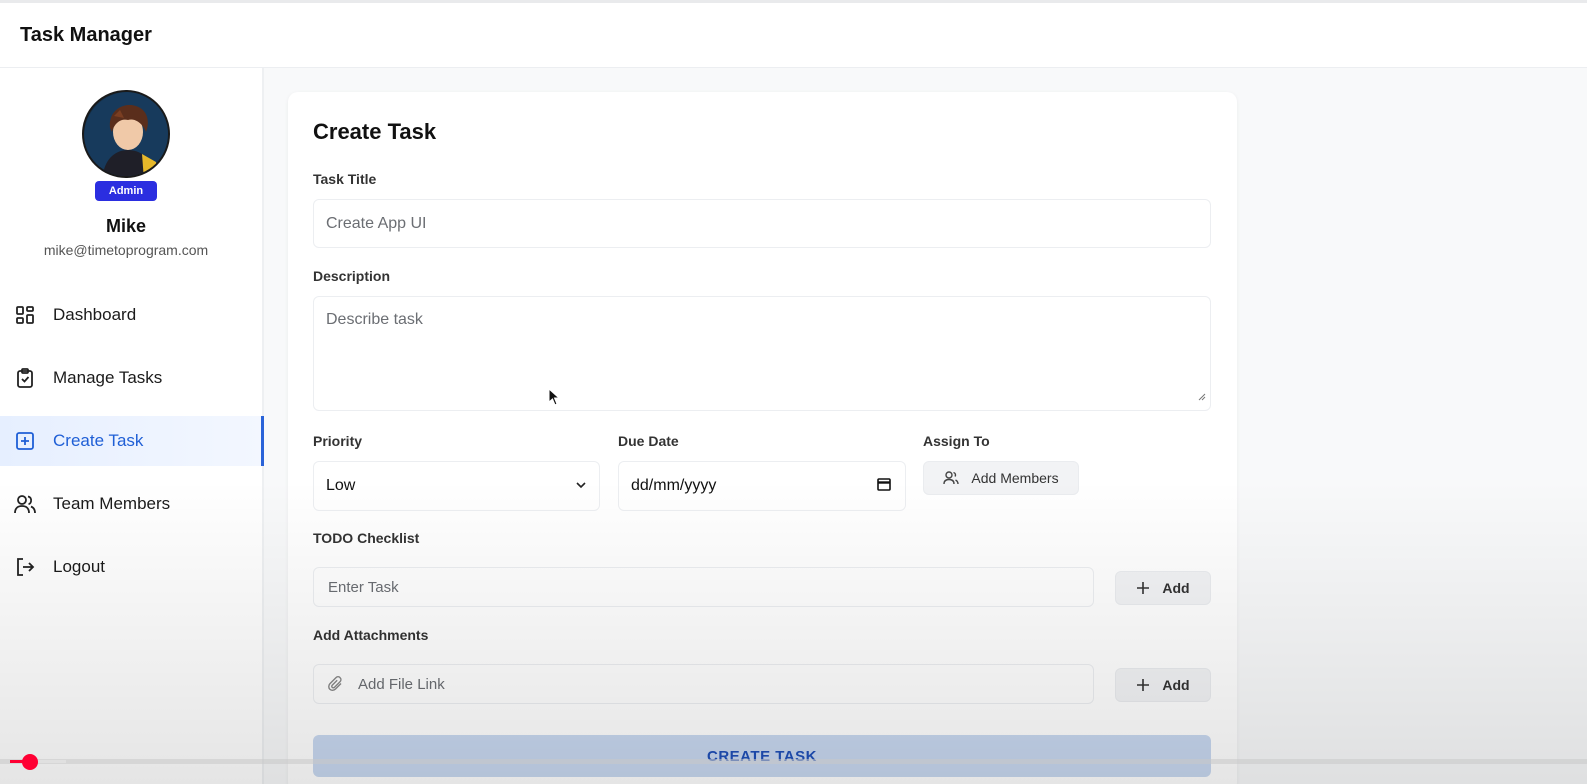 This screenshot has height=784, width=1587. What do you see at coordinates (375, 131) in the screenshot?
I see `page-title: Create Task` at bounding box center [375, 131].